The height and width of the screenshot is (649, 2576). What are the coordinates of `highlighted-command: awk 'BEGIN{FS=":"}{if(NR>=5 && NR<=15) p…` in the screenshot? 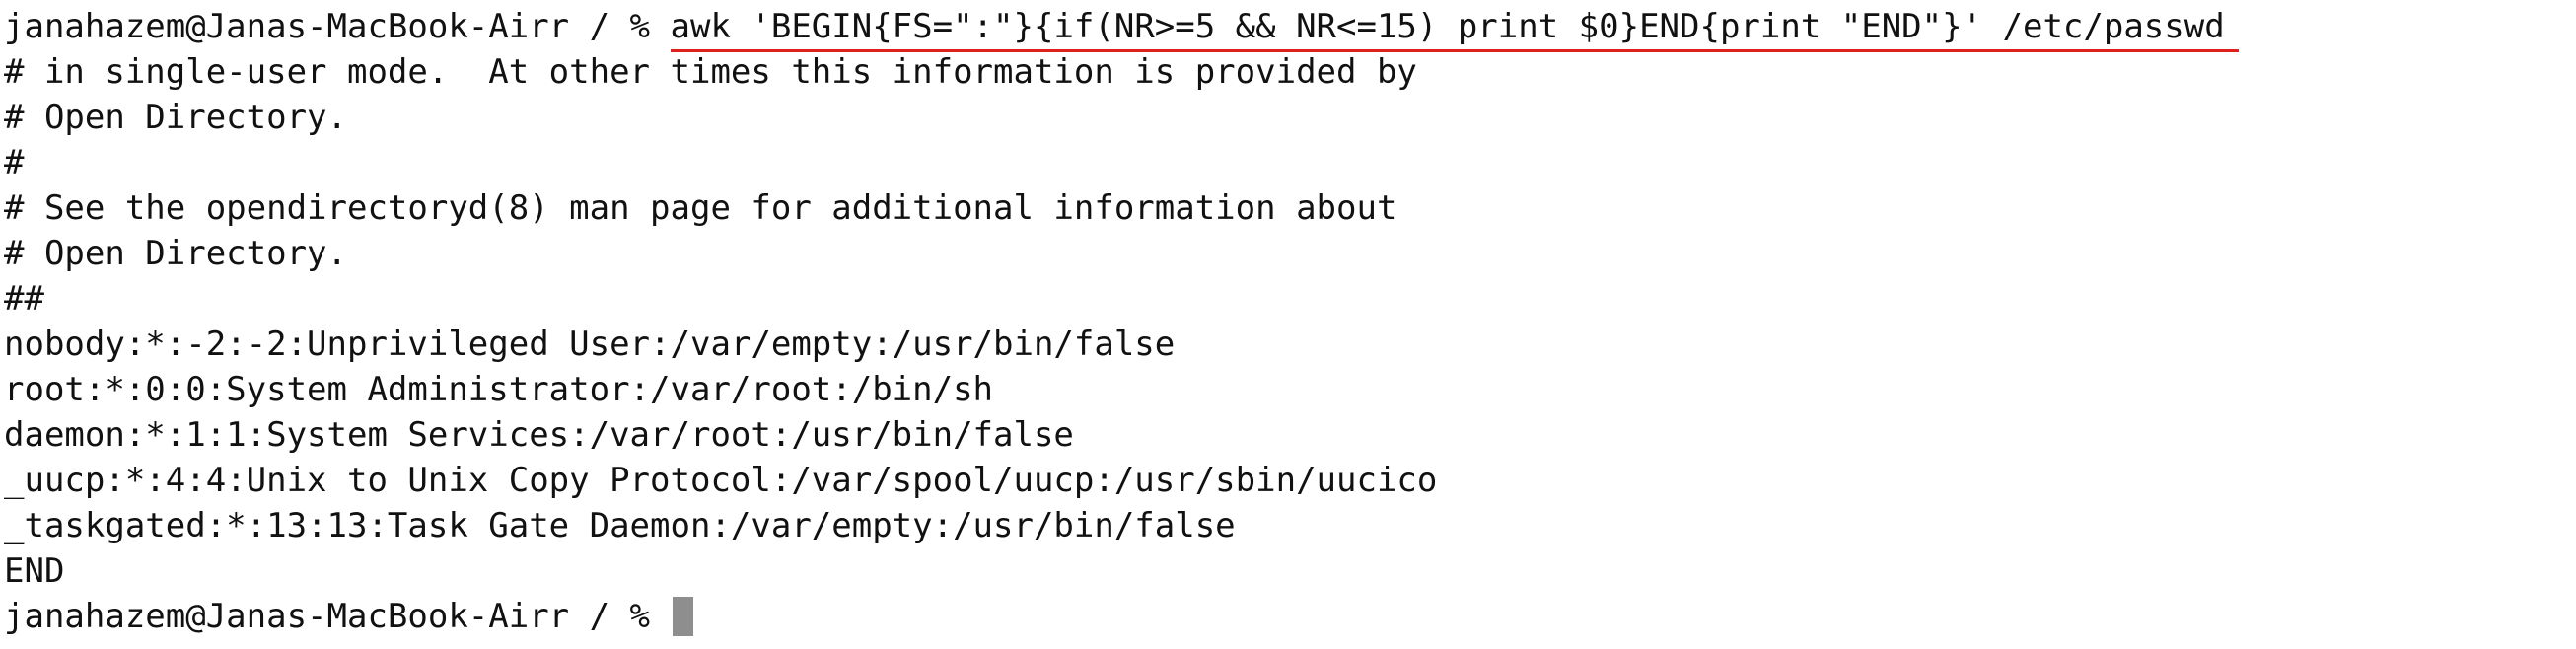 It's located at (1454, 28).